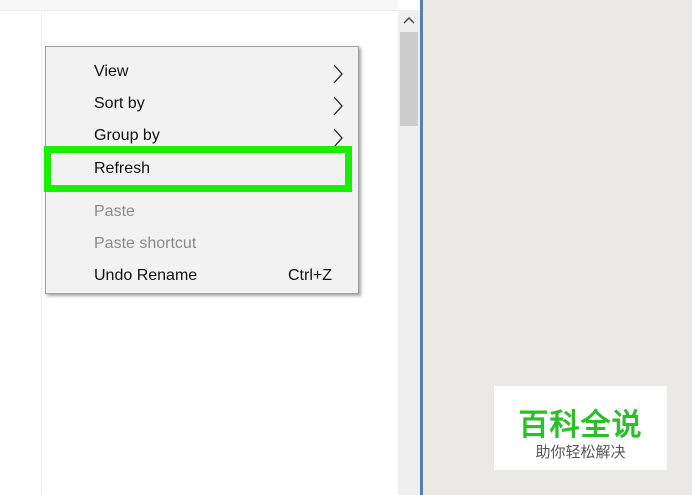  Describe the element at coordinates (199, 5) in the screenshot. I see `top-strip` at that location.